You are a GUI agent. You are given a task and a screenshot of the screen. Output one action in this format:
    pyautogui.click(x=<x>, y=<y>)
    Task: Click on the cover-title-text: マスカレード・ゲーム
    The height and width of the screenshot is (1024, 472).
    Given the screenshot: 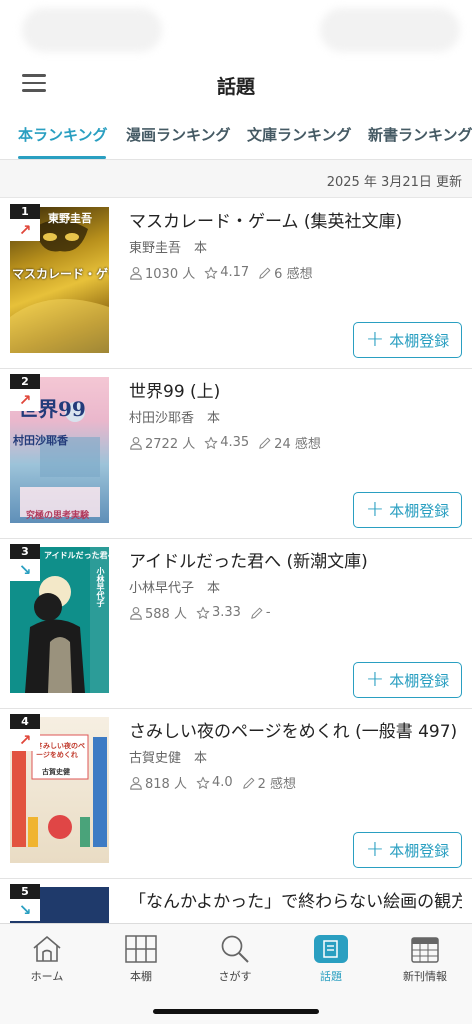 What is the action you would take?
    pyautogui.click(x=60, y=274)
    